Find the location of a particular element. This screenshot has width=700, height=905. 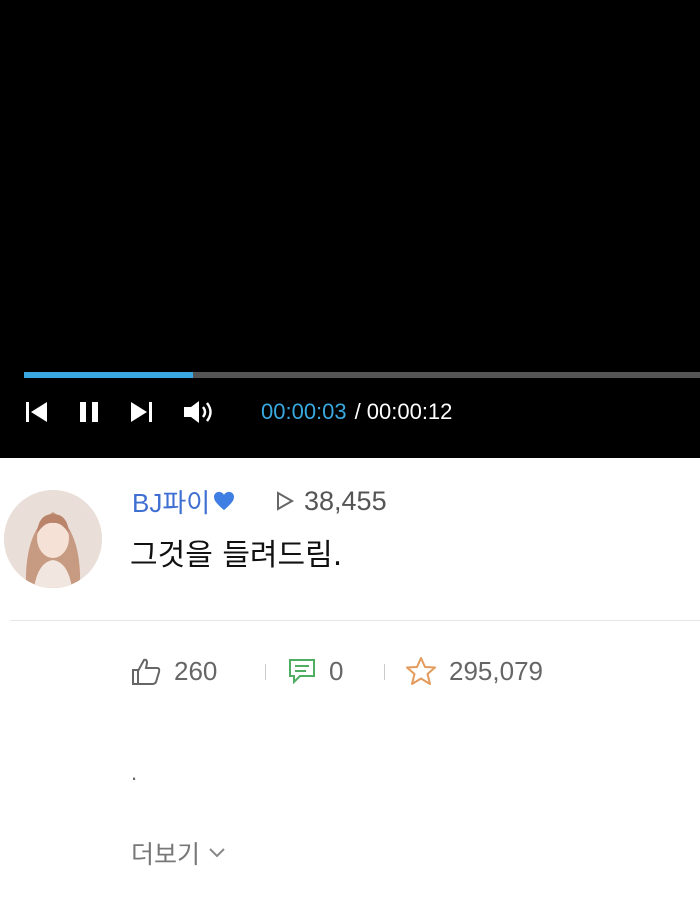

comment-button: 0 is located at coordinates (315, 671).